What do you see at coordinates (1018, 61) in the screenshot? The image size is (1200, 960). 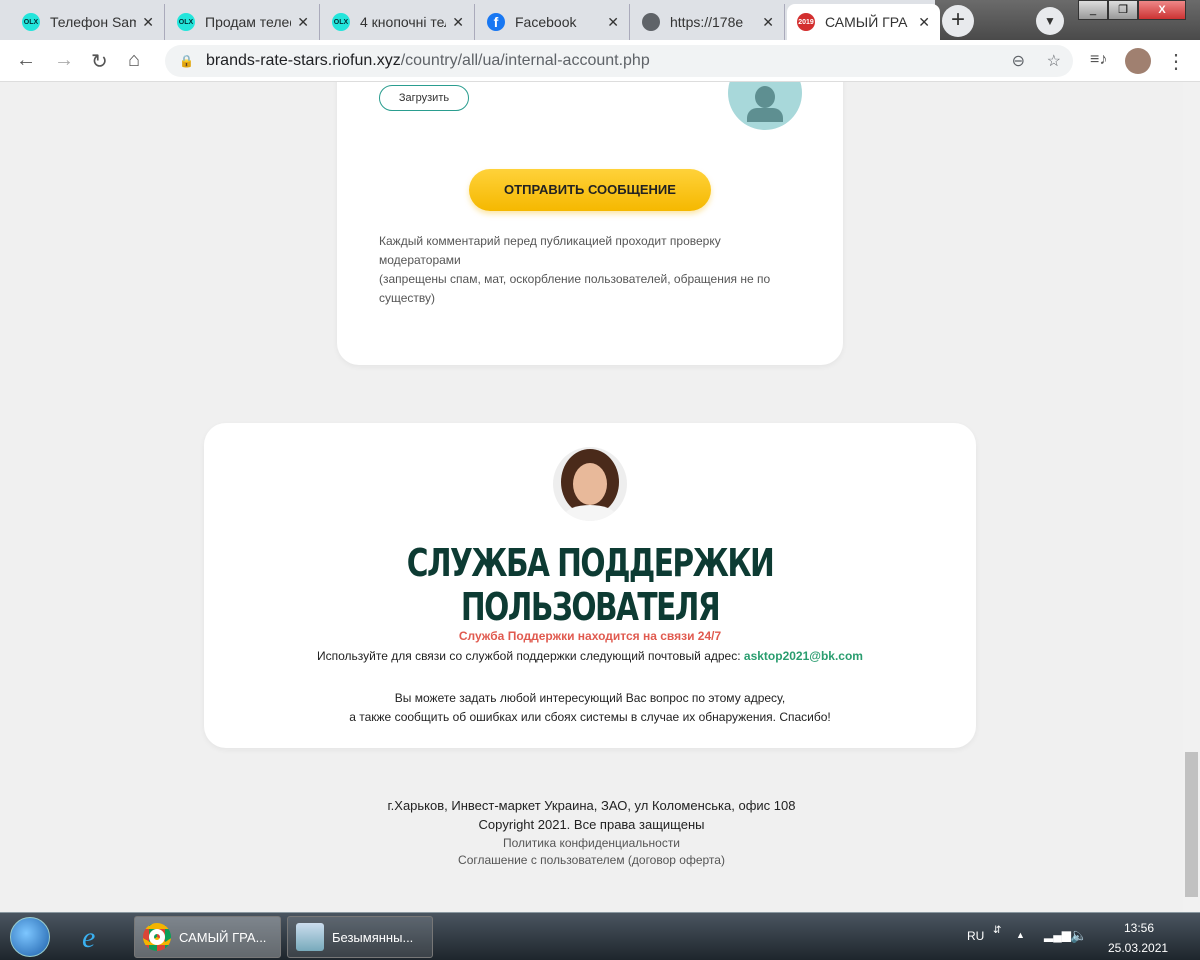 I see `zoom-icon: ⊖` at bounding box center [1018, 61].